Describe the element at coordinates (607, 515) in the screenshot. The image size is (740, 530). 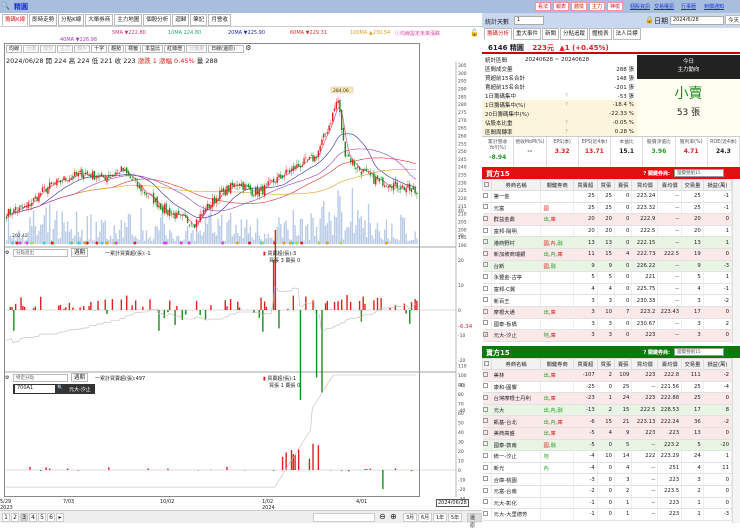
I see `table-row: 元大-大里德芳-101--2231-3` at that location.